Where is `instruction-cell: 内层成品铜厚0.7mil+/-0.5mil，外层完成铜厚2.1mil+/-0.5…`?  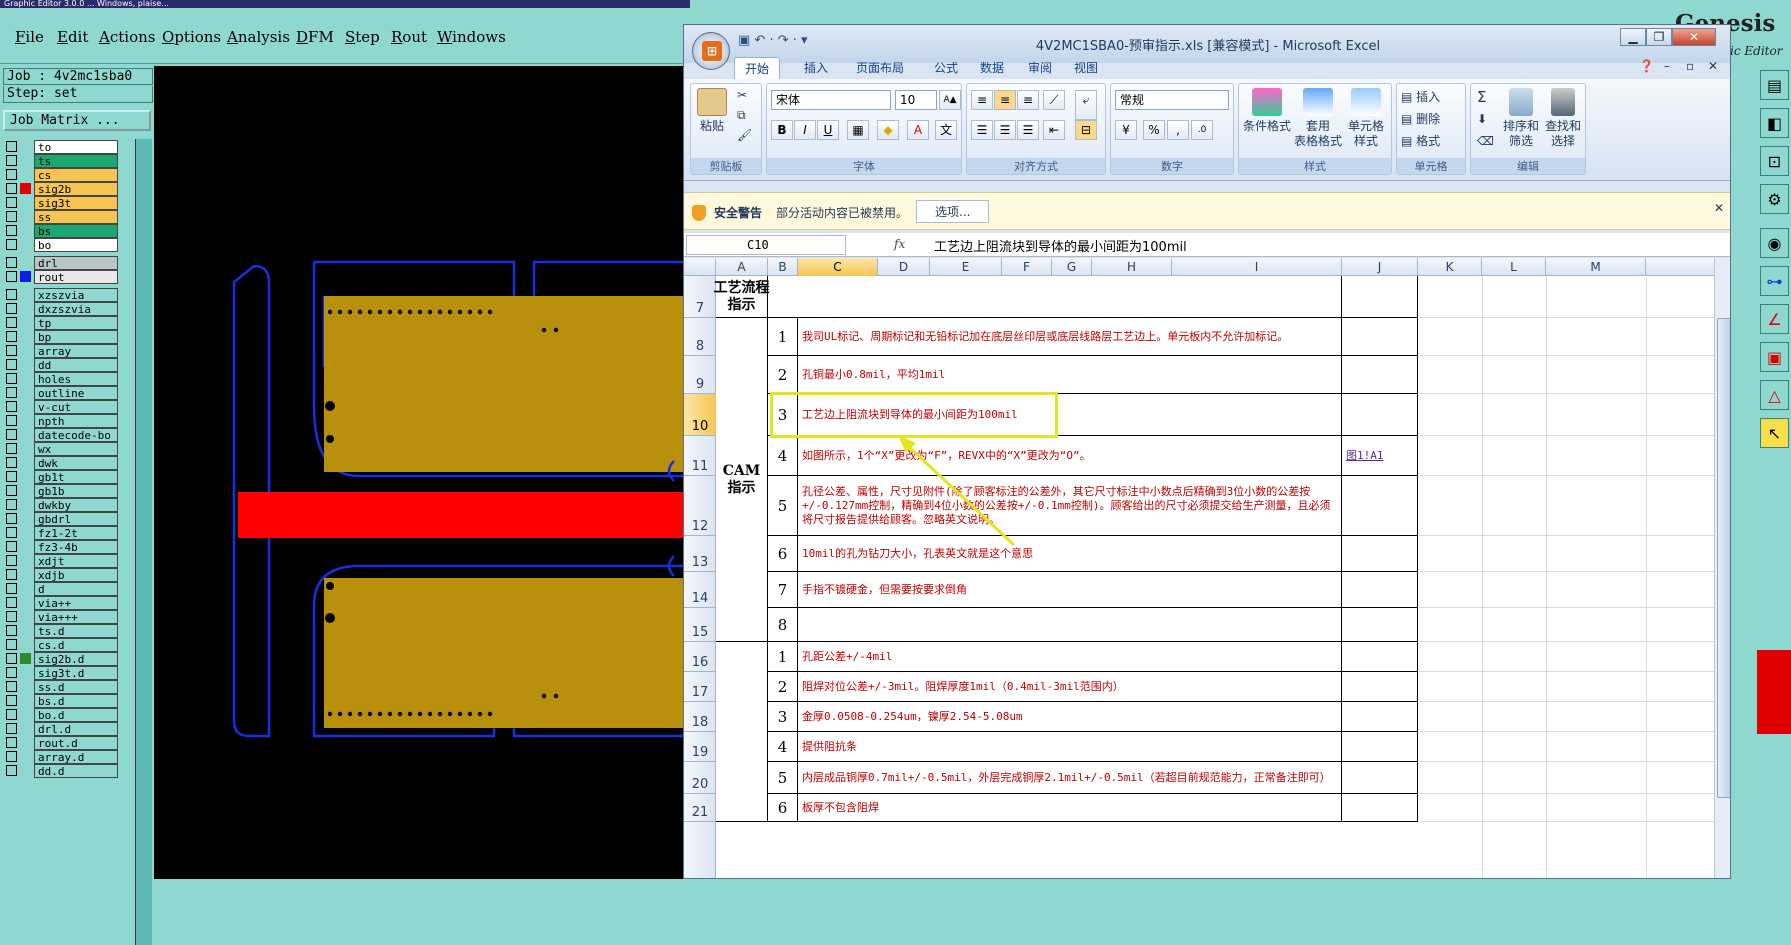
instruction-cell: 内层成品铜厚0.7mil+/-0.5mil，外层完成铜厚2.1mil+/-0.5… is located at coordinates (1070, 778).